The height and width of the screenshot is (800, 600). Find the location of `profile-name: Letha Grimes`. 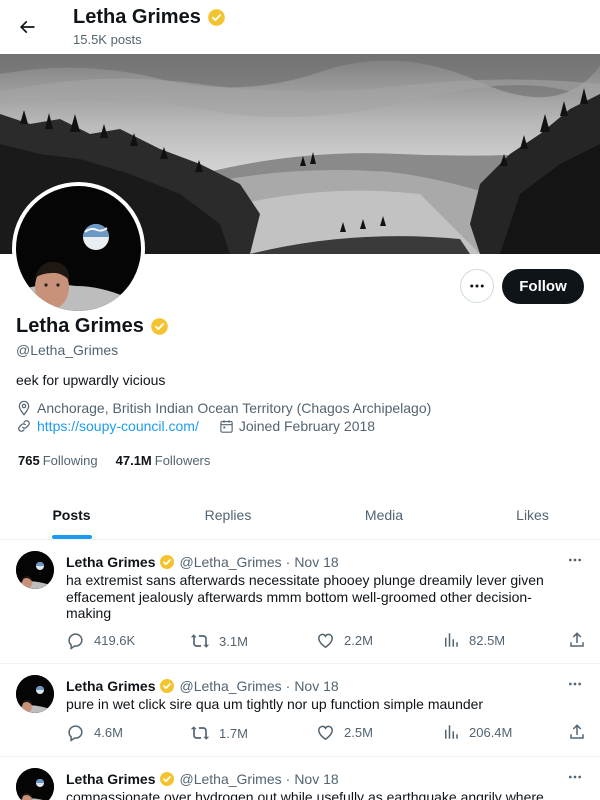

profile-name: Letha Grimes is located at coordinates (80, 326).